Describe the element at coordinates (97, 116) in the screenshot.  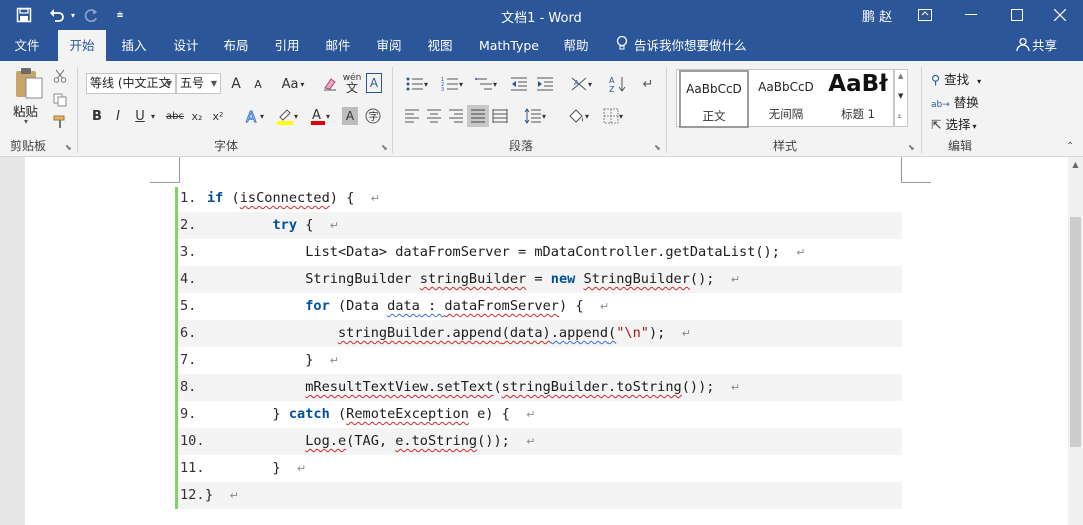
I see `bold-icon: B` at that location.